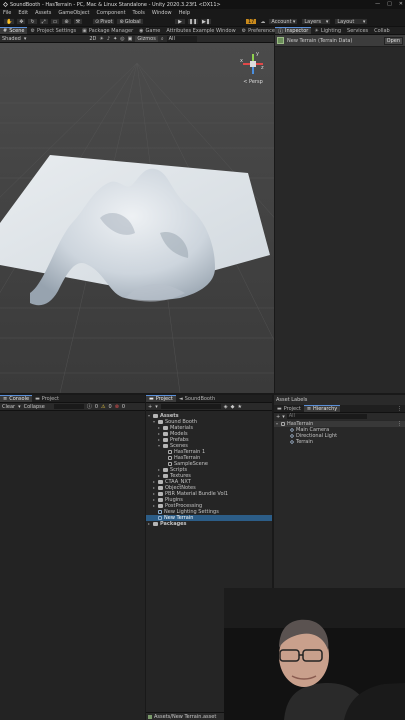 This screenshot has height=720, width=405. What do you see at coordinates (382, 30) in the screenshot?
I see `tab-collab: Collab` at bounding box center [382, 30].